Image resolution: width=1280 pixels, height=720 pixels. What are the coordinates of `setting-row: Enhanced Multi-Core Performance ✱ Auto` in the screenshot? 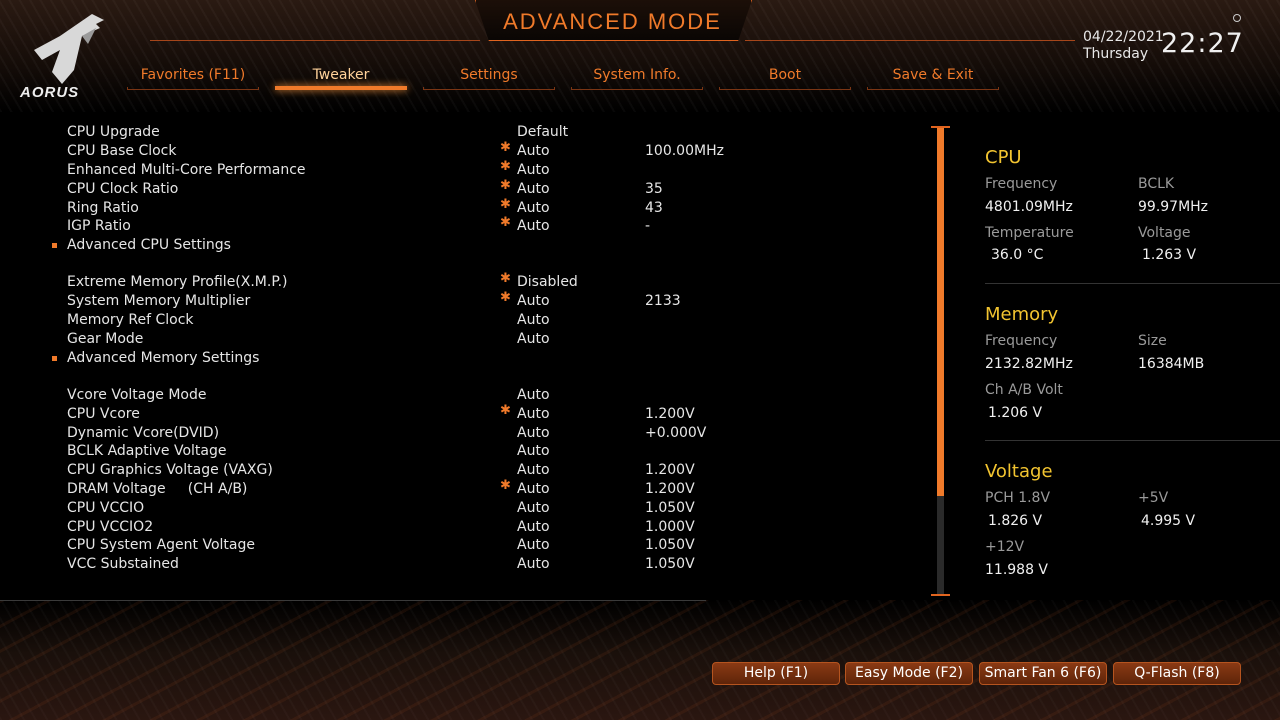 It's located at (380, 169).